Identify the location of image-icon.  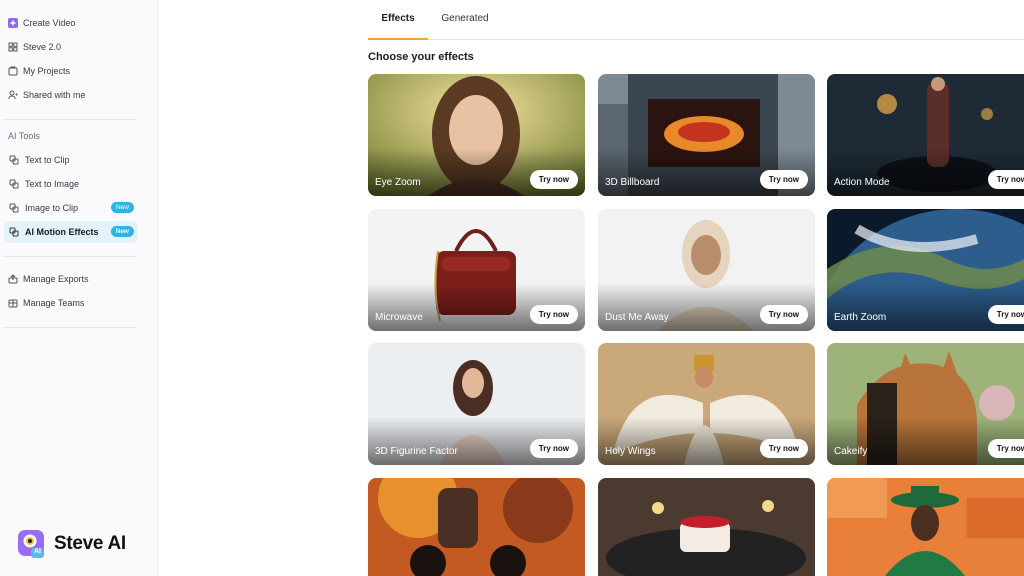
(14, 184).